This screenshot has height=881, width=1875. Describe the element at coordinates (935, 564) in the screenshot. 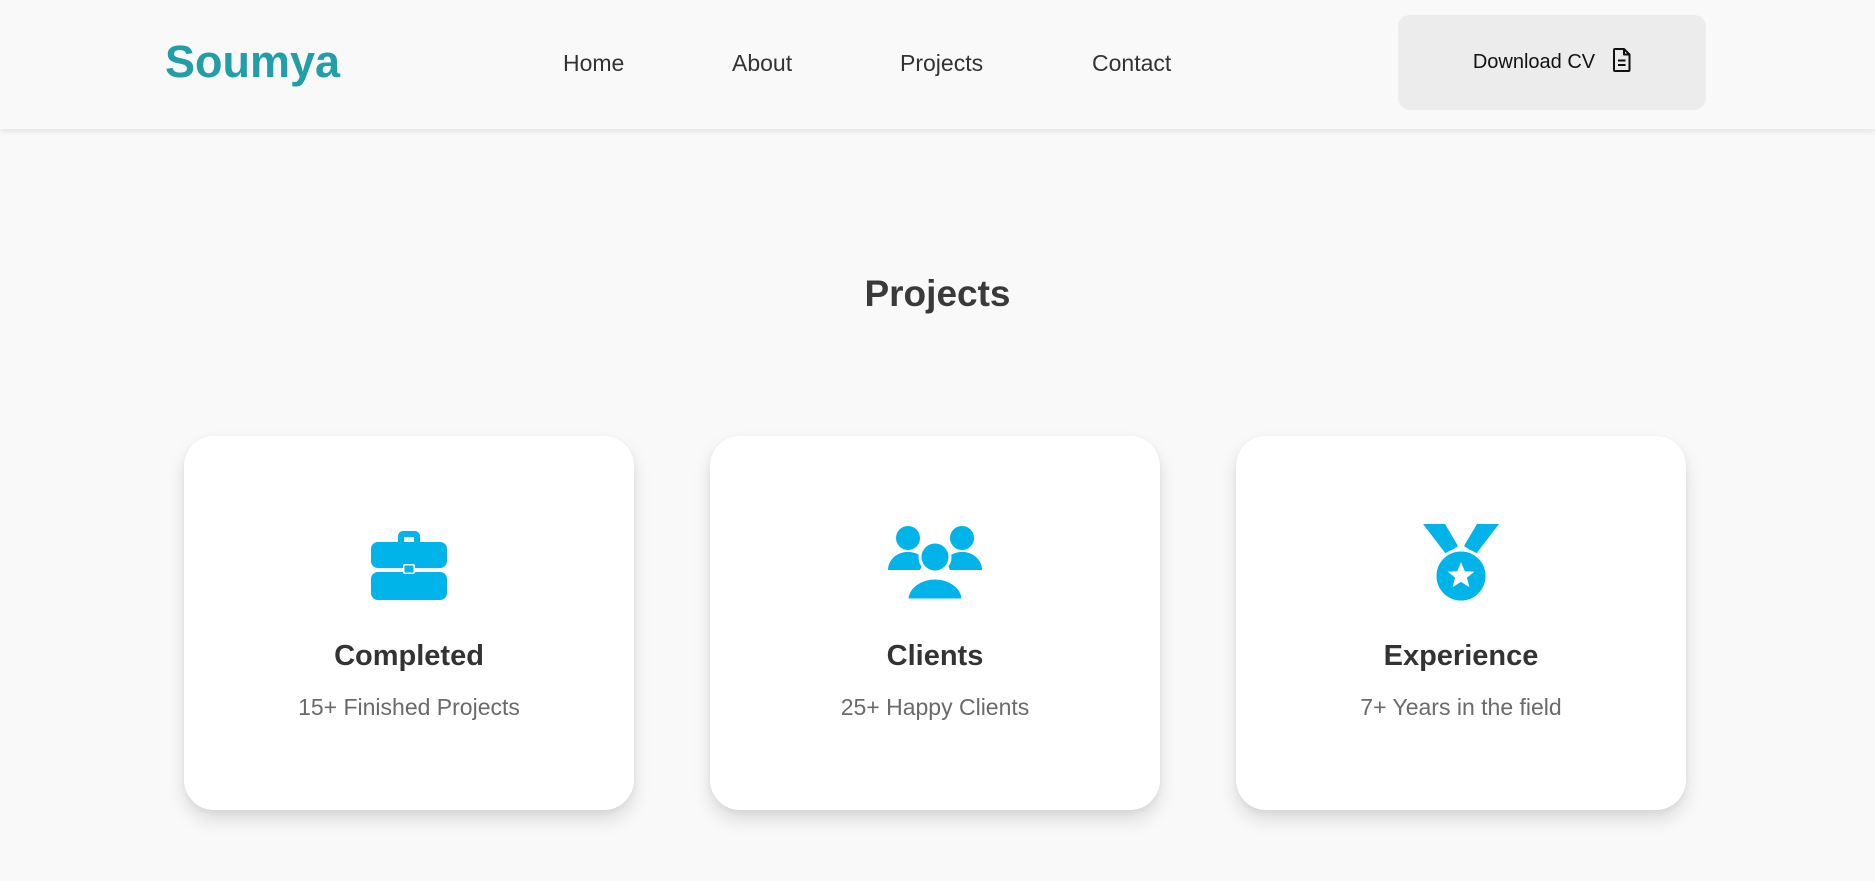

I see `users-group-icon` at that location.